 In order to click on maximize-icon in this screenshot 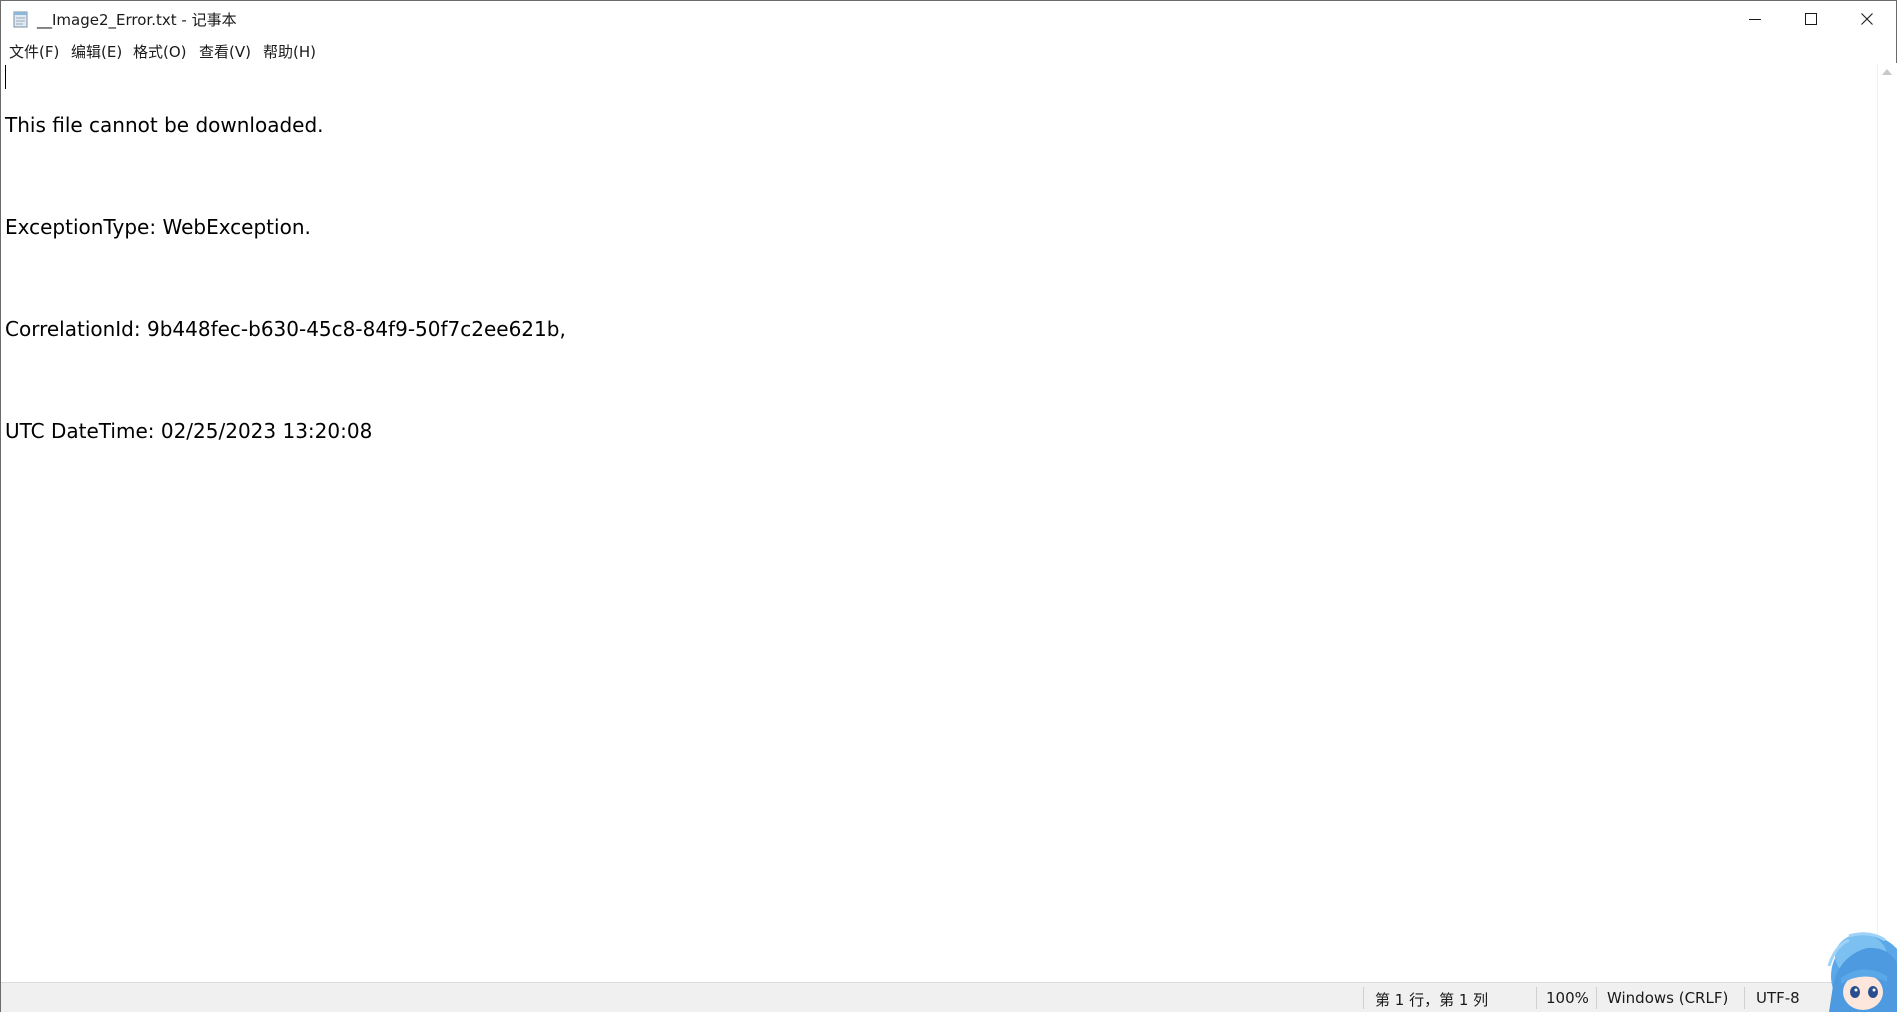, I will do `click(1811, 19)`.